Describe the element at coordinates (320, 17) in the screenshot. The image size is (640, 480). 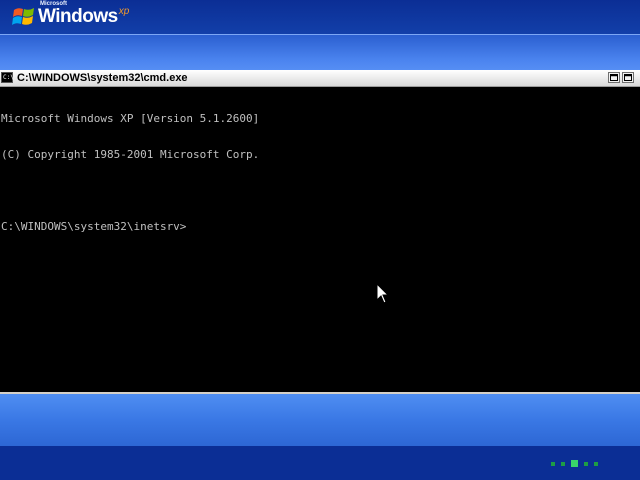
I see `header-band: Microsoft Windowsxp` at that location.